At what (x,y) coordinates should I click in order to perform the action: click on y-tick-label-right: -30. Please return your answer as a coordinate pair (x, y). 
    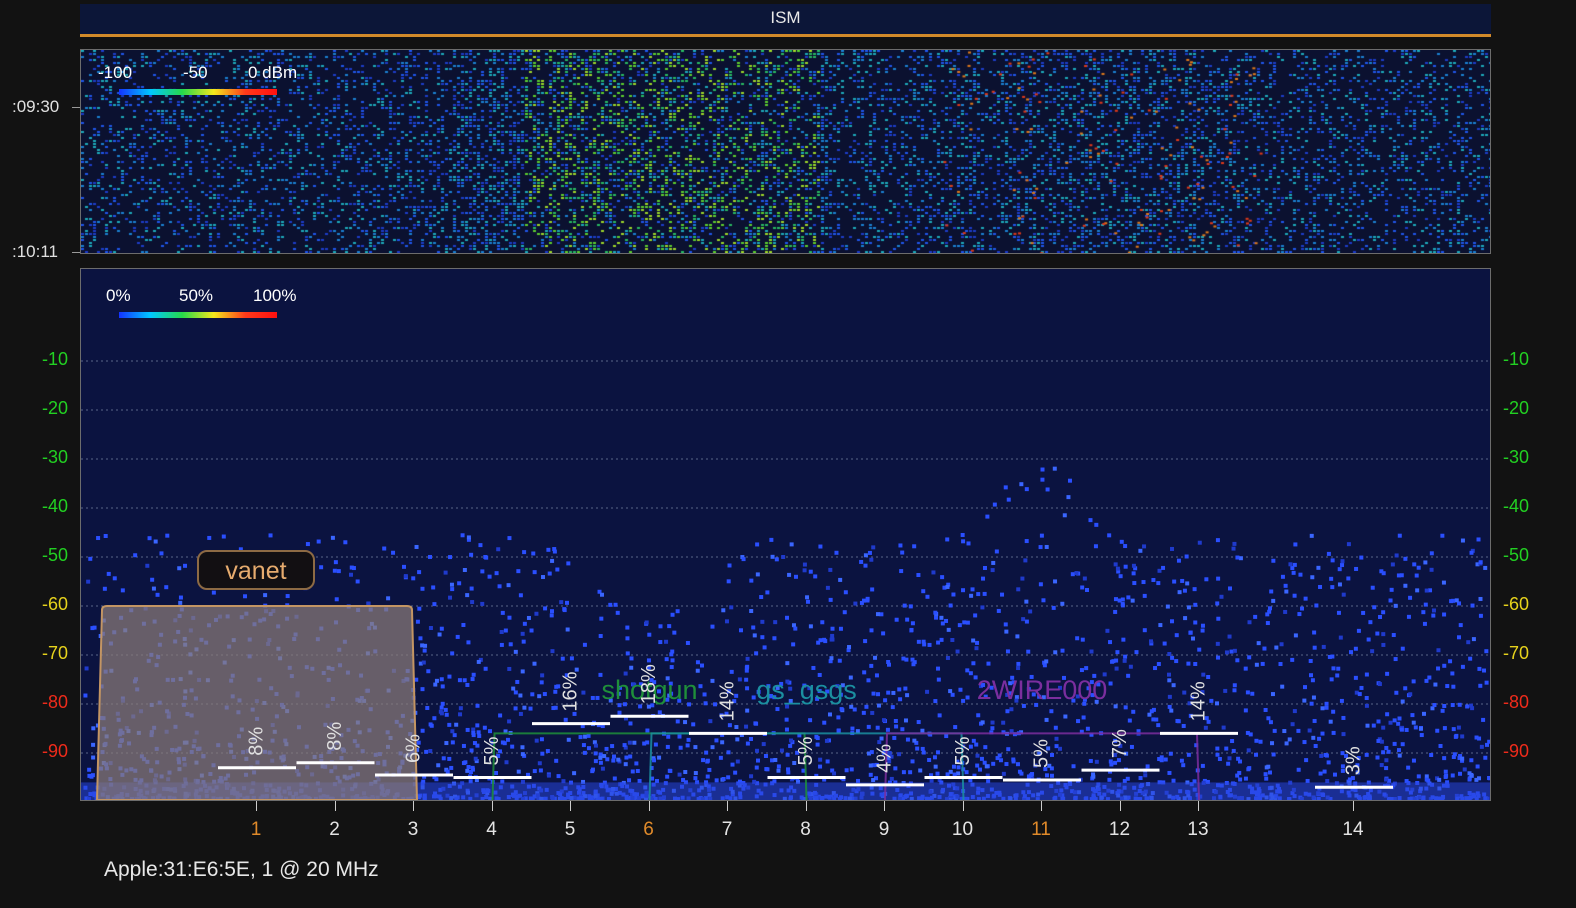
    Looking at the image, I should click on (1516, 457).